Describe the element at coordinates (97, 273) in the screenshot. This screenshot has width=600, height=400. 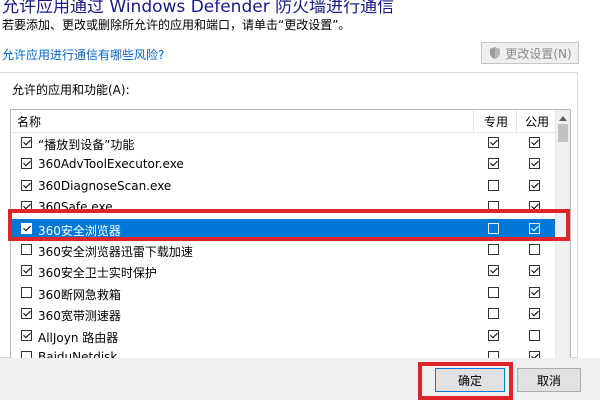
I see `app-name: 360安全卫士实时保护` at that location.